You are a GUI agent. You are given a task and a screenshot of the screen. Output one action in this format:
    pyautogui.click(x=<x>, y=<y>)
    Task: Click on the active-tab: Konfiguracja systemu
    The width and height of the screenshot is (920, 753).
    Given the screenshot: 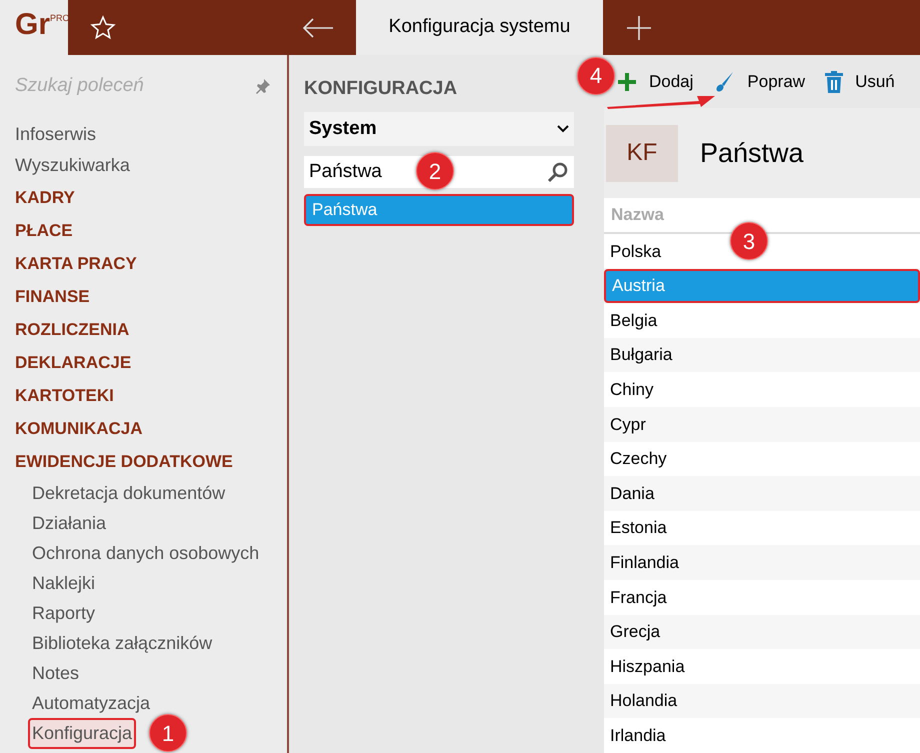 What is the action you would take?
    pyautogui.click(x=479, y=27)
    